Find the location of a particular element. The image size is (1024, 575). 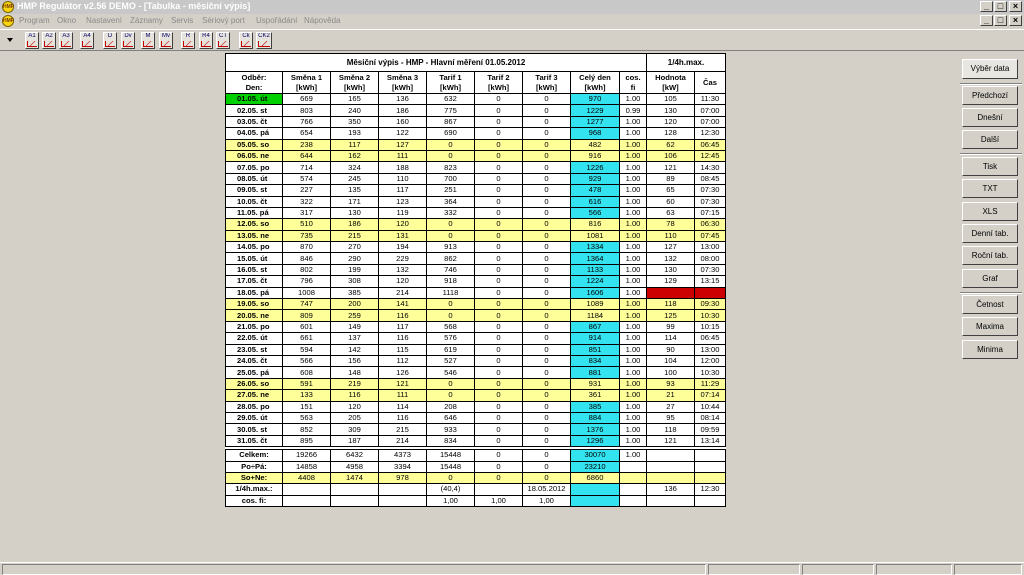

tb-dv-button: Dv is located at coordinates (128, 40).